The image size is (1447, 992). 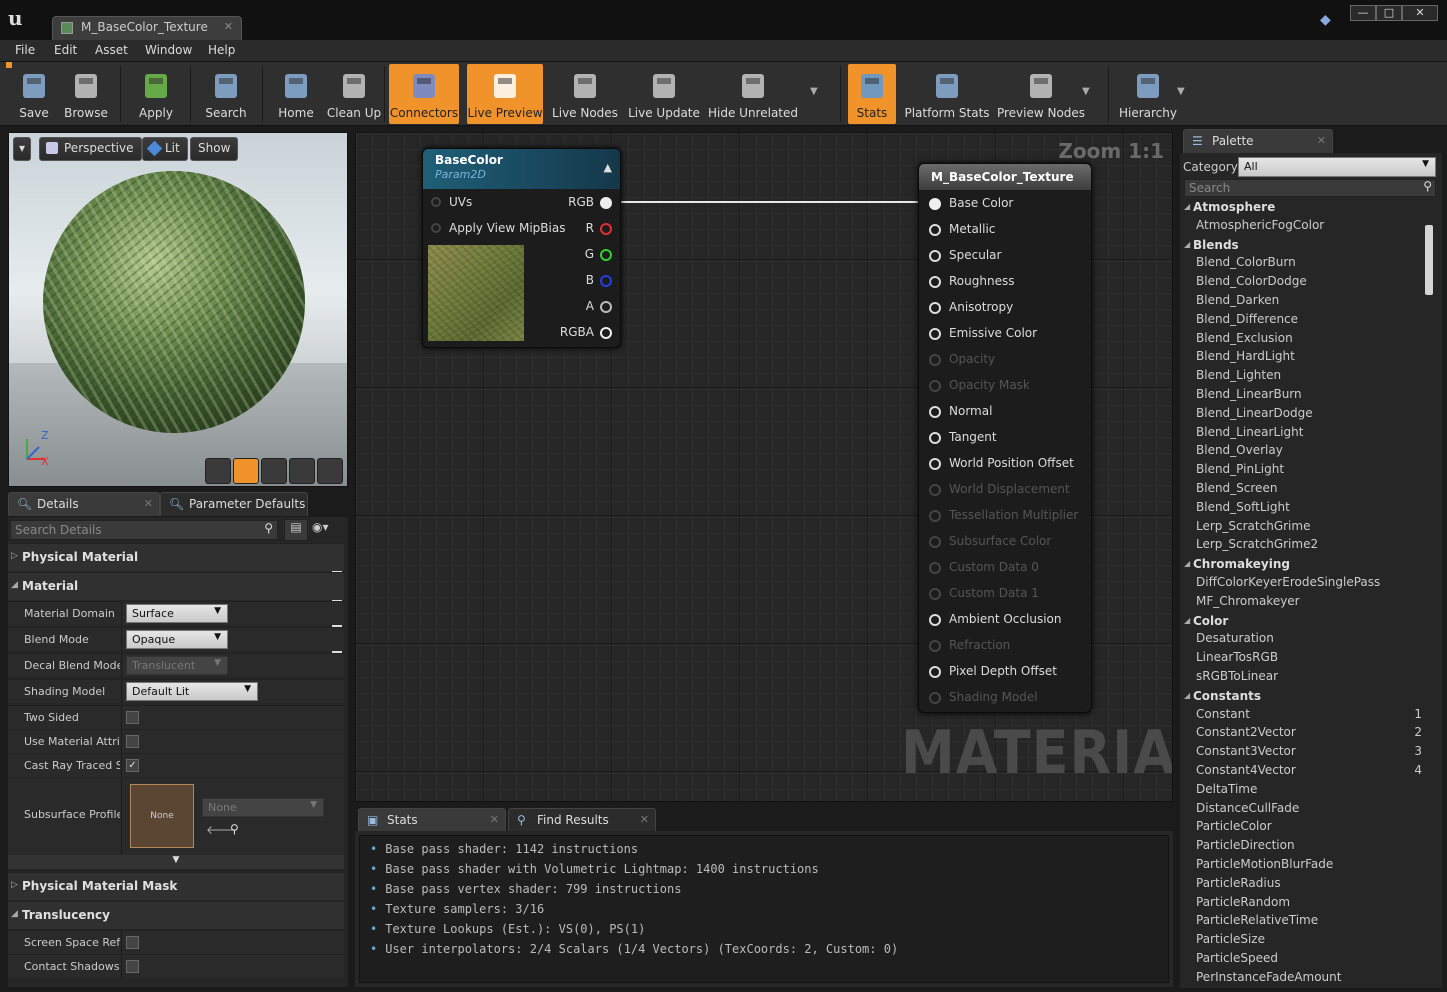 What do you see at coordinates (1316, 546) in the screenshot?
I see `palette-item: Lerp_ScratchGrime2` at bounding box center [1316, 546].